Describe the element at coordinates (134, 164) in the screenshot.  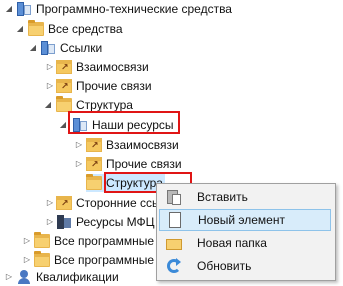
I see `tree-item-other-links-2: ↗ Прочие связи` at that location.